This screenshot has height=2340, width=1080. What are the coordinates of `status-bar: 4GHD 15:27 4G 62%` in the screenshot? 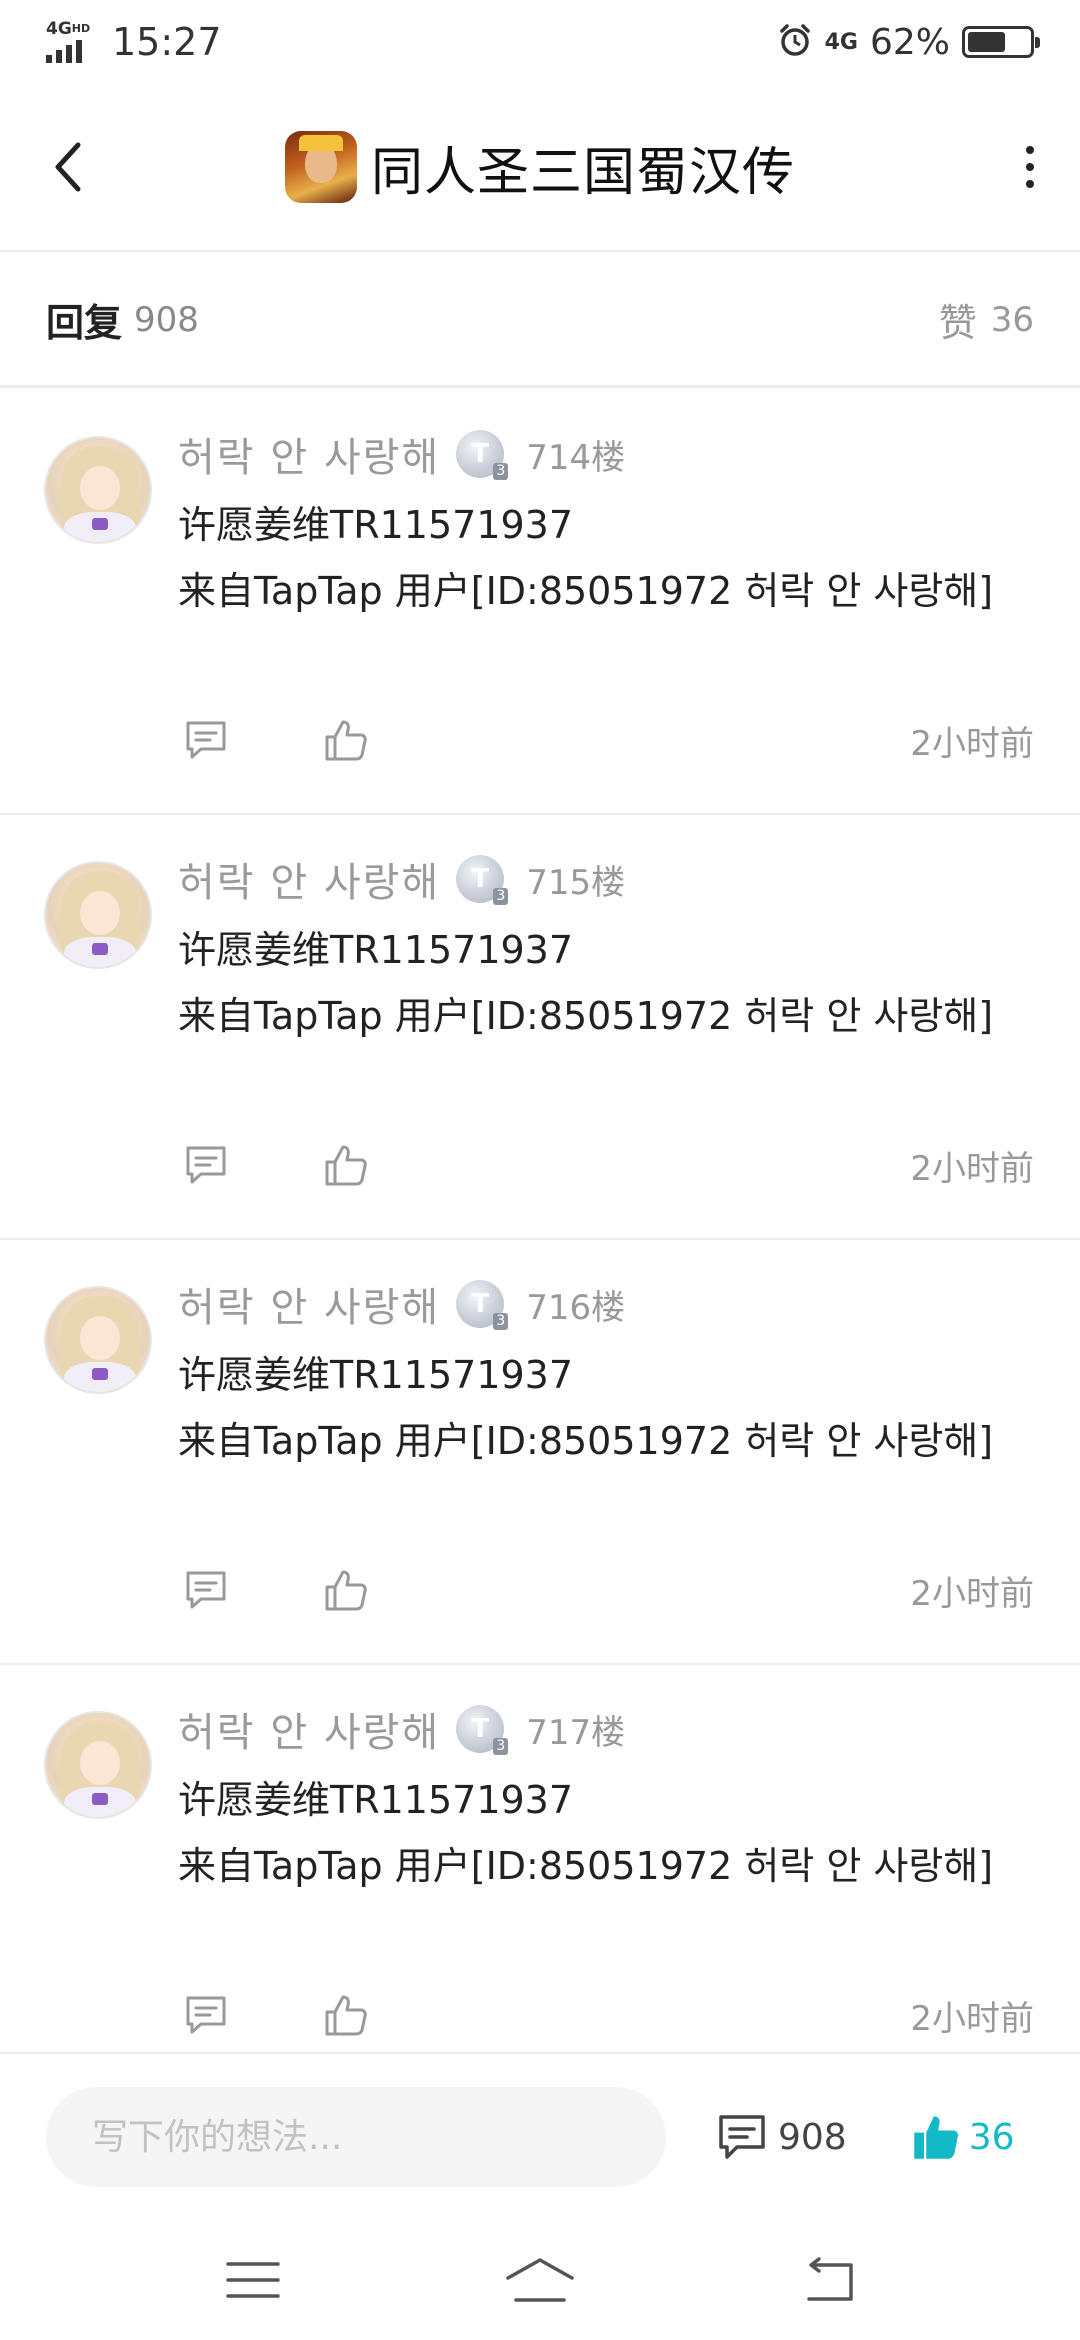 It's located at (540, 42).